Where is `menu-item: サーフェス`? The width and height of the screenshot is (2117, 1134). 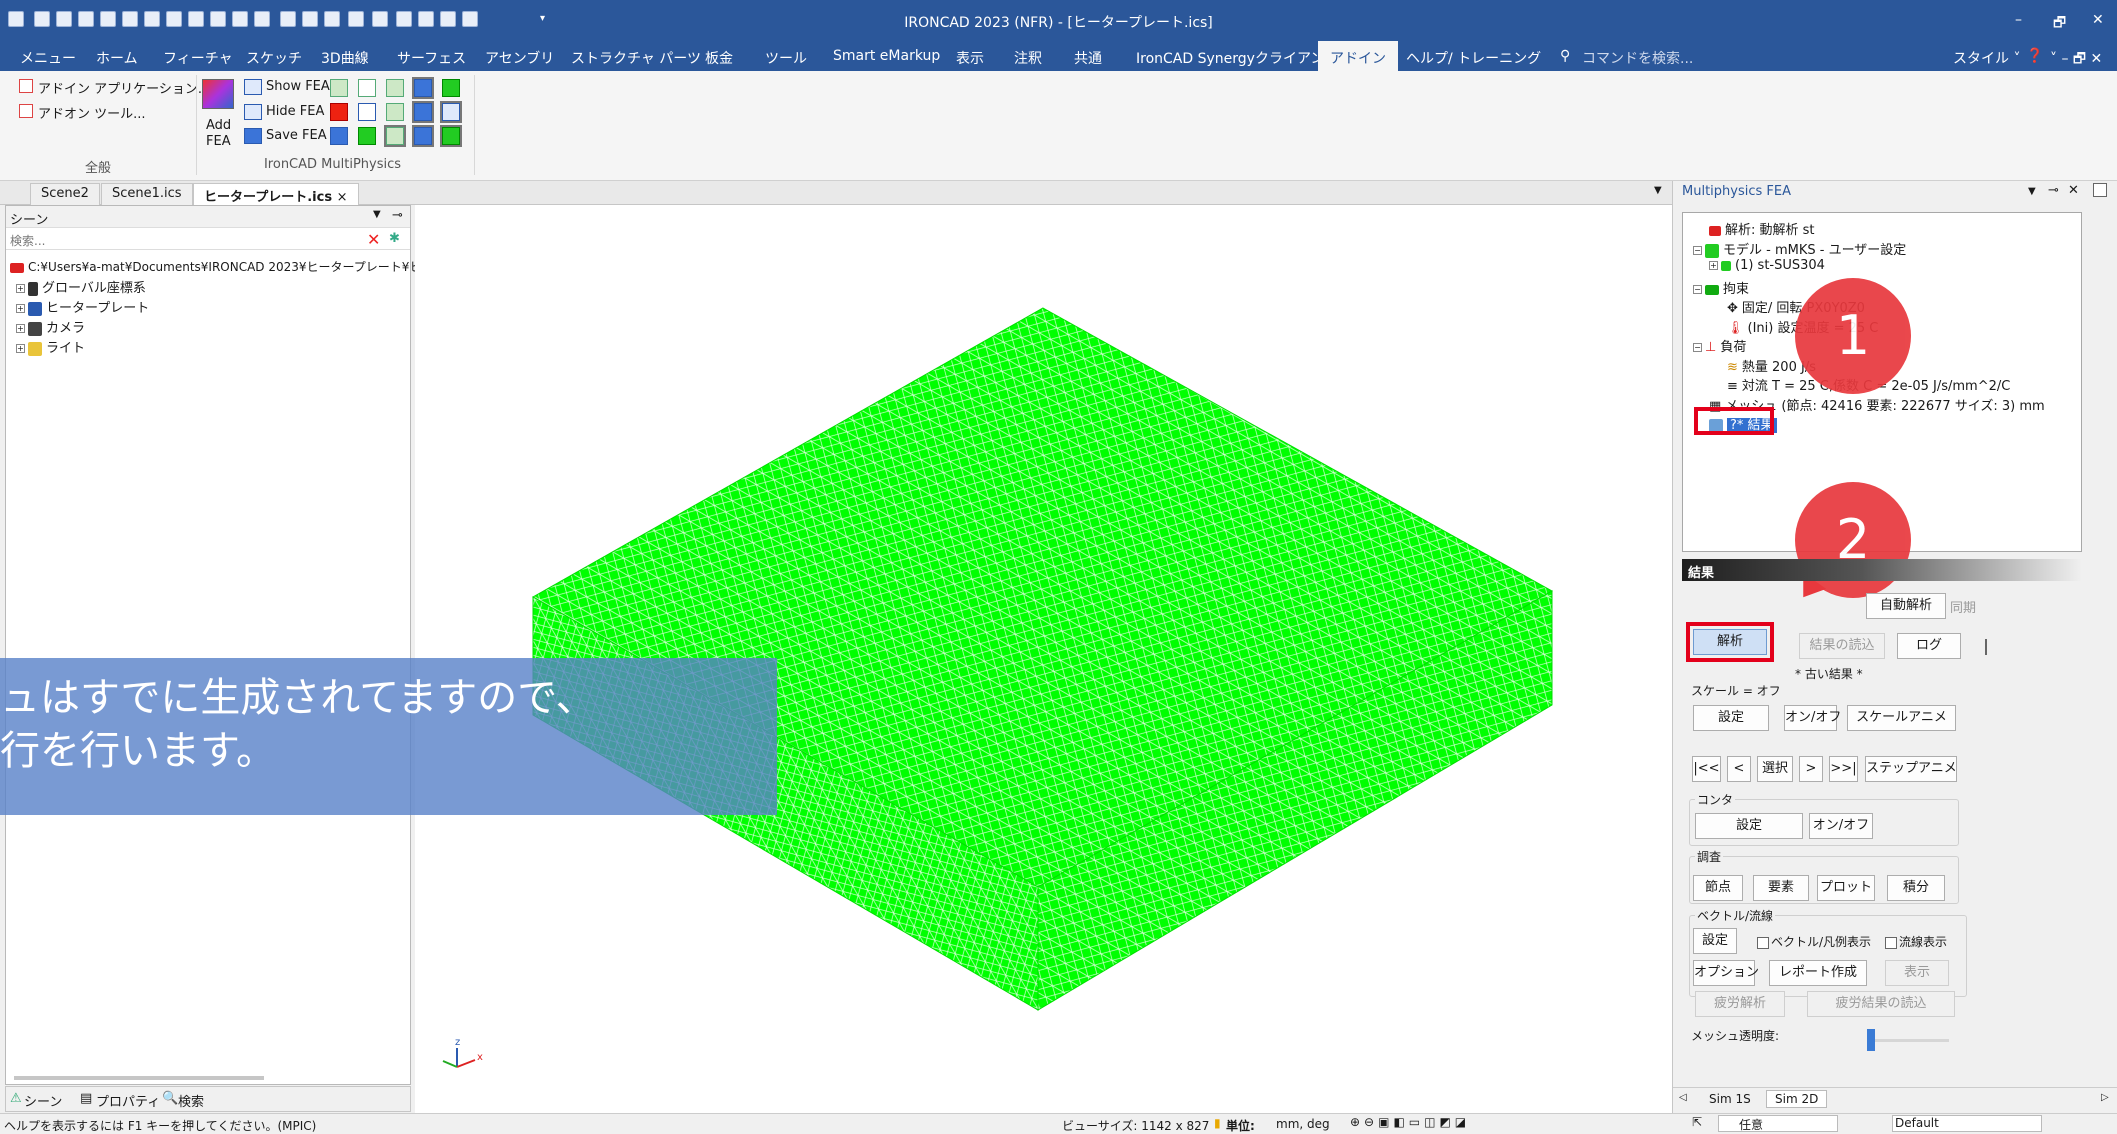
menu-item: サーフェス is located at coordinates (431, 58).